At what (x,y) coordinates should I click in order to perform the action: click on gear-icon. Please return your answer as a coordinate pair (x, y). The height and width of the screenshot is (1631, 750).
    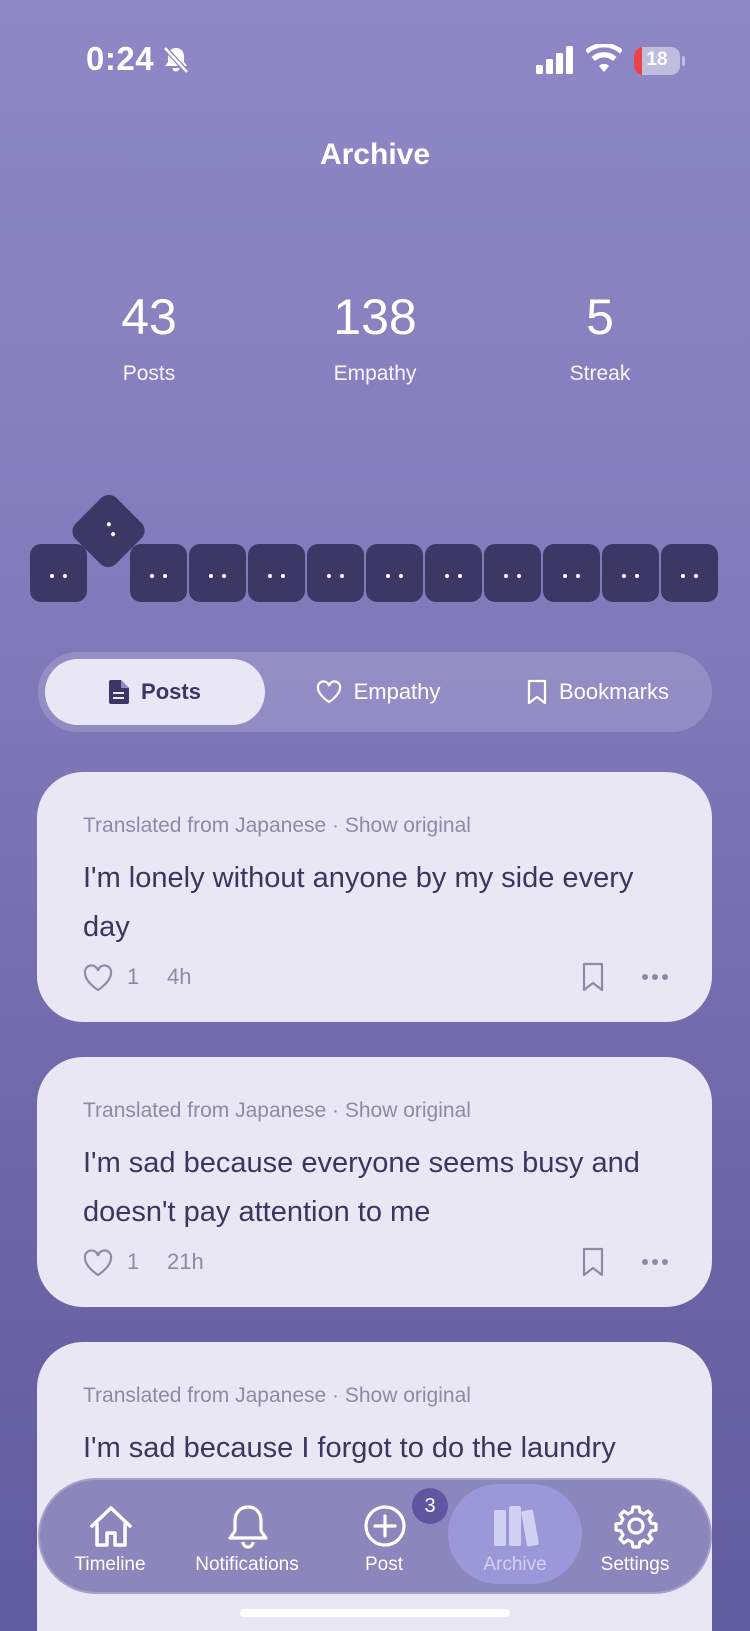
    Looking at the image, I should click on (636, 1527).